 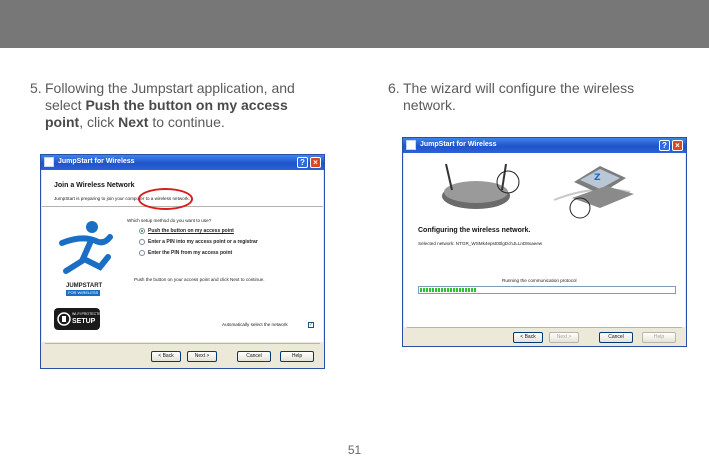 What do you see at coordinates (394, 88) in the screenshot?
I see `step-6-number: 6.` at bounding box center [394, 88].